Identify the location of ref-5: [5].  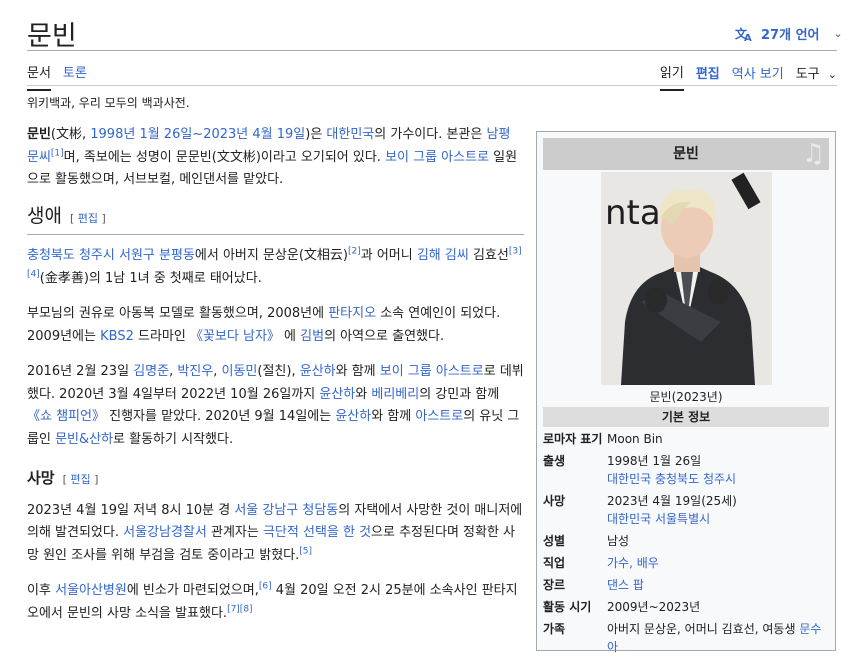
(305, 551).